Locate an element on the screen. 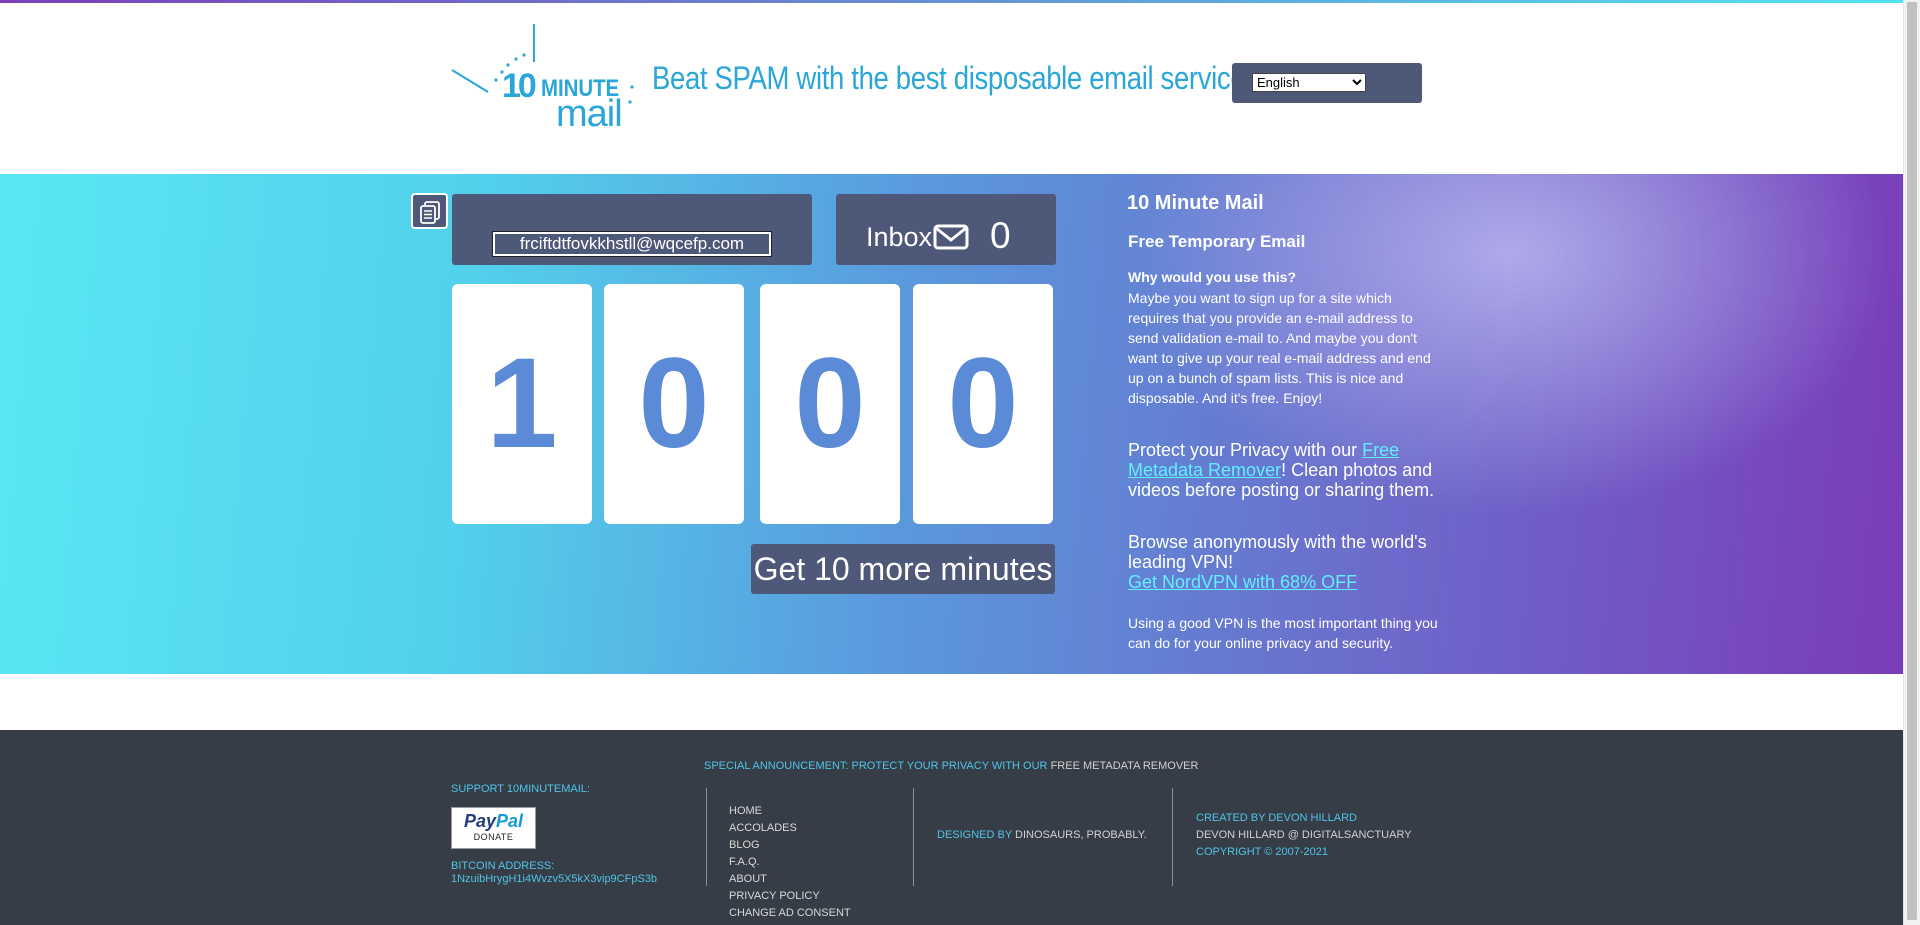 This screenshot has width=1920, height=925. logo-clock-graphic: 10 MINUTE mail is located at coordinates (542, 79).